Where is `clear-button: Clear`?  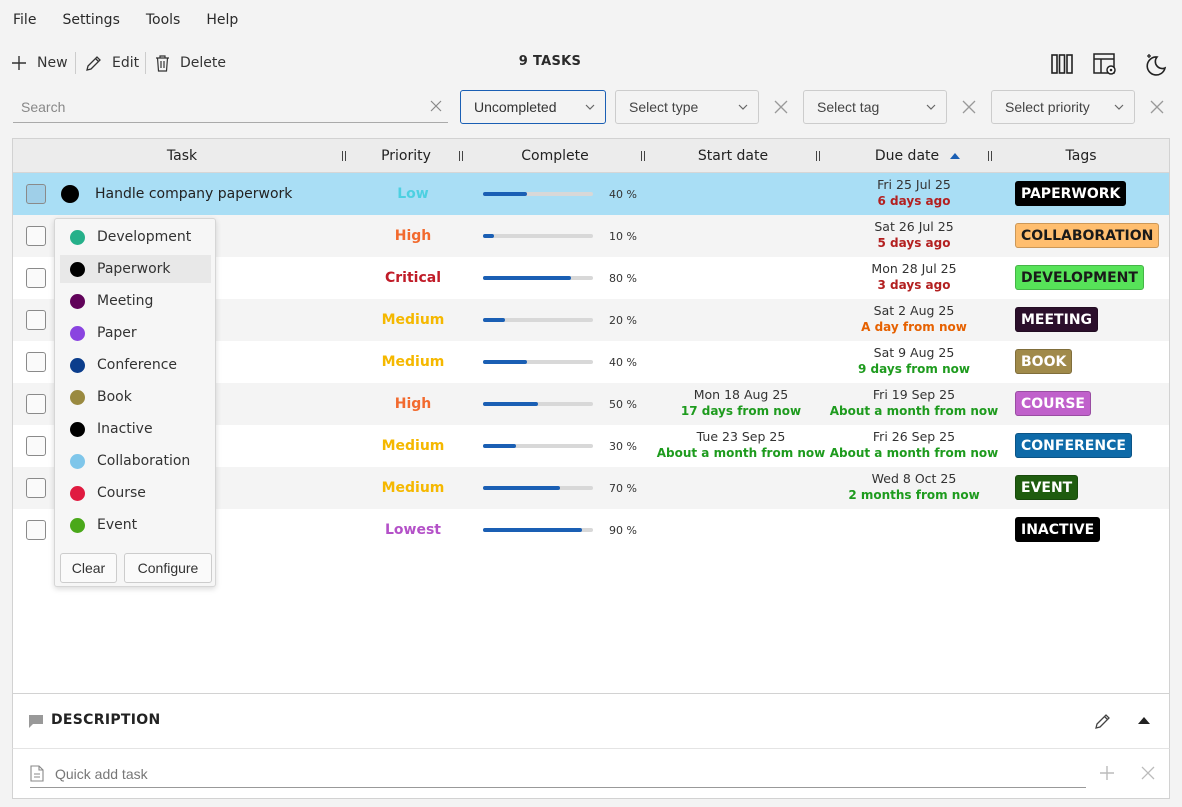
clear-button: Clear is located at coordinates (88, 568).